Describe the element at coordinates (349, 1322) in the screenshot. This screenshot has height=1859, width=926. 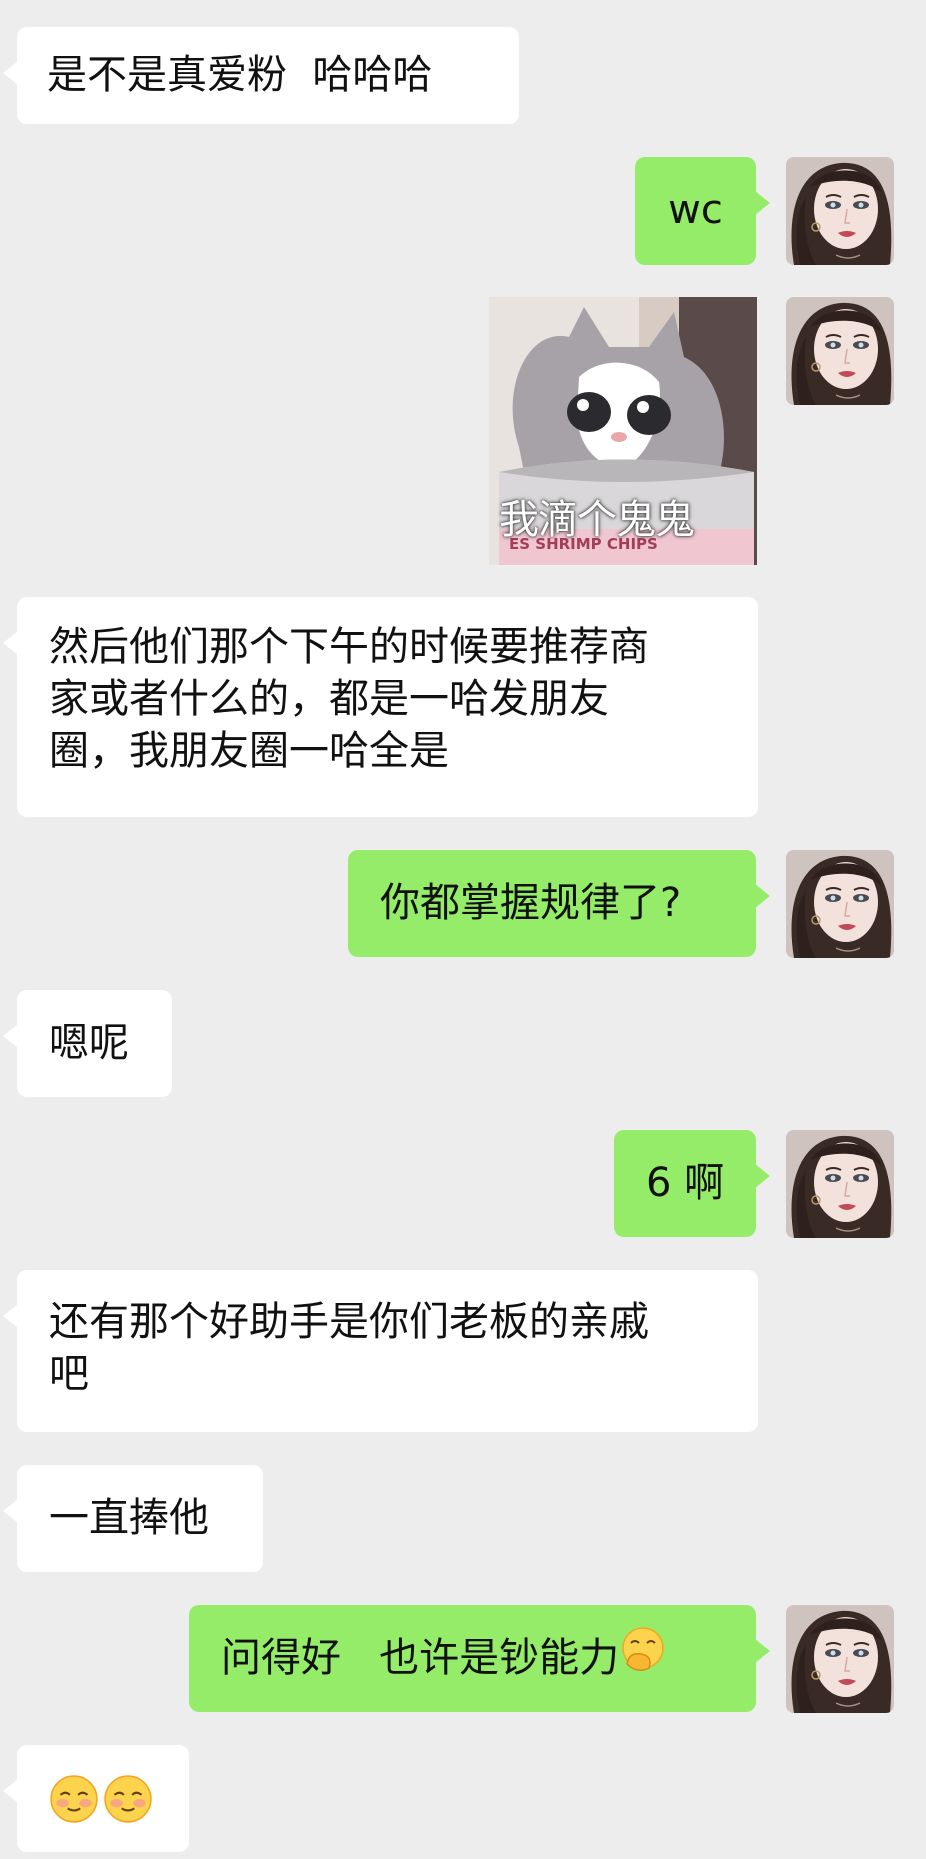
I see `message-text-line: 还有那个好助手是你们老板的亲戚` at that location.